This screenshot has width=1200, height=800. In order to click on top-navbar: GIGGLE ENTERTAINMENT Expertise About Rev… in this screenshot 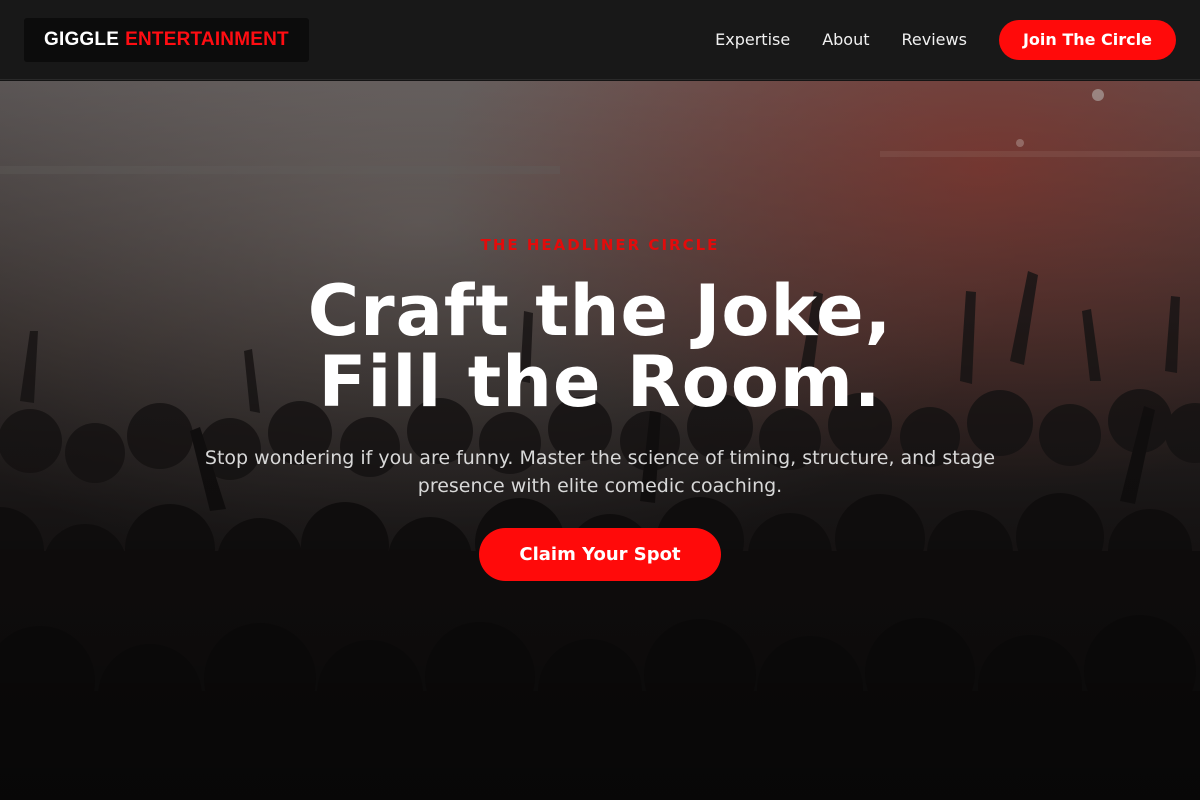, I will do `click(600, 40)`.